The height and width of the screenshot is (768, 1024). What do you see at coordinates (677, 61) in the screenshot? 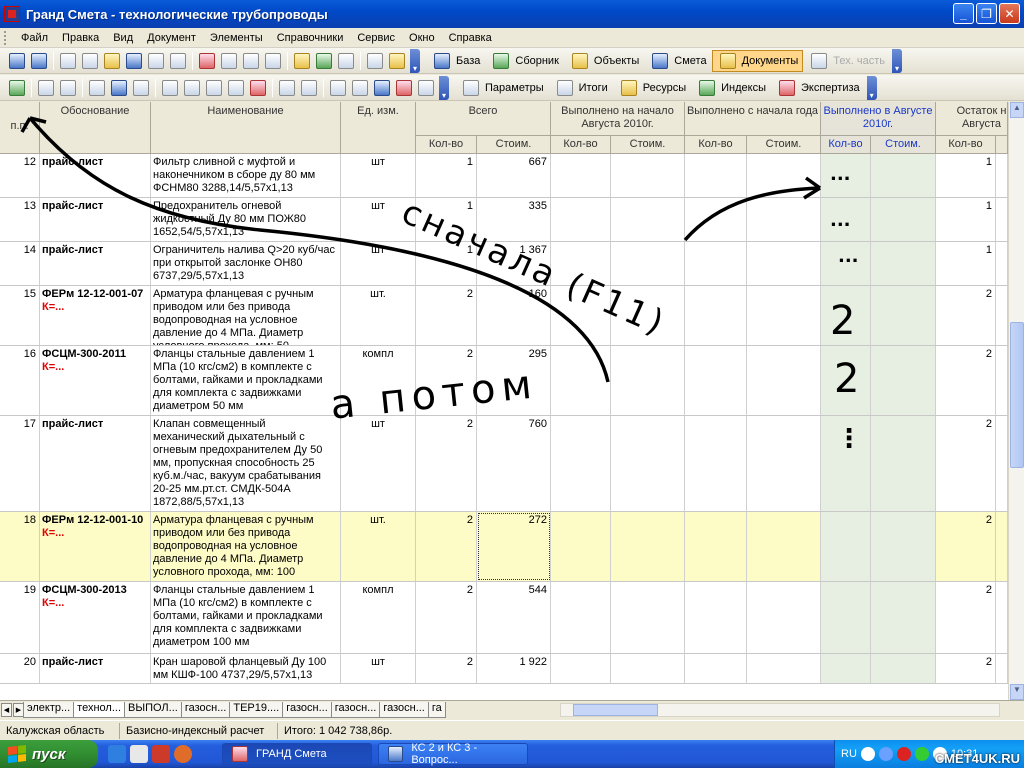
I see `smeta-button: Смета` at bounding box center [677, 61].